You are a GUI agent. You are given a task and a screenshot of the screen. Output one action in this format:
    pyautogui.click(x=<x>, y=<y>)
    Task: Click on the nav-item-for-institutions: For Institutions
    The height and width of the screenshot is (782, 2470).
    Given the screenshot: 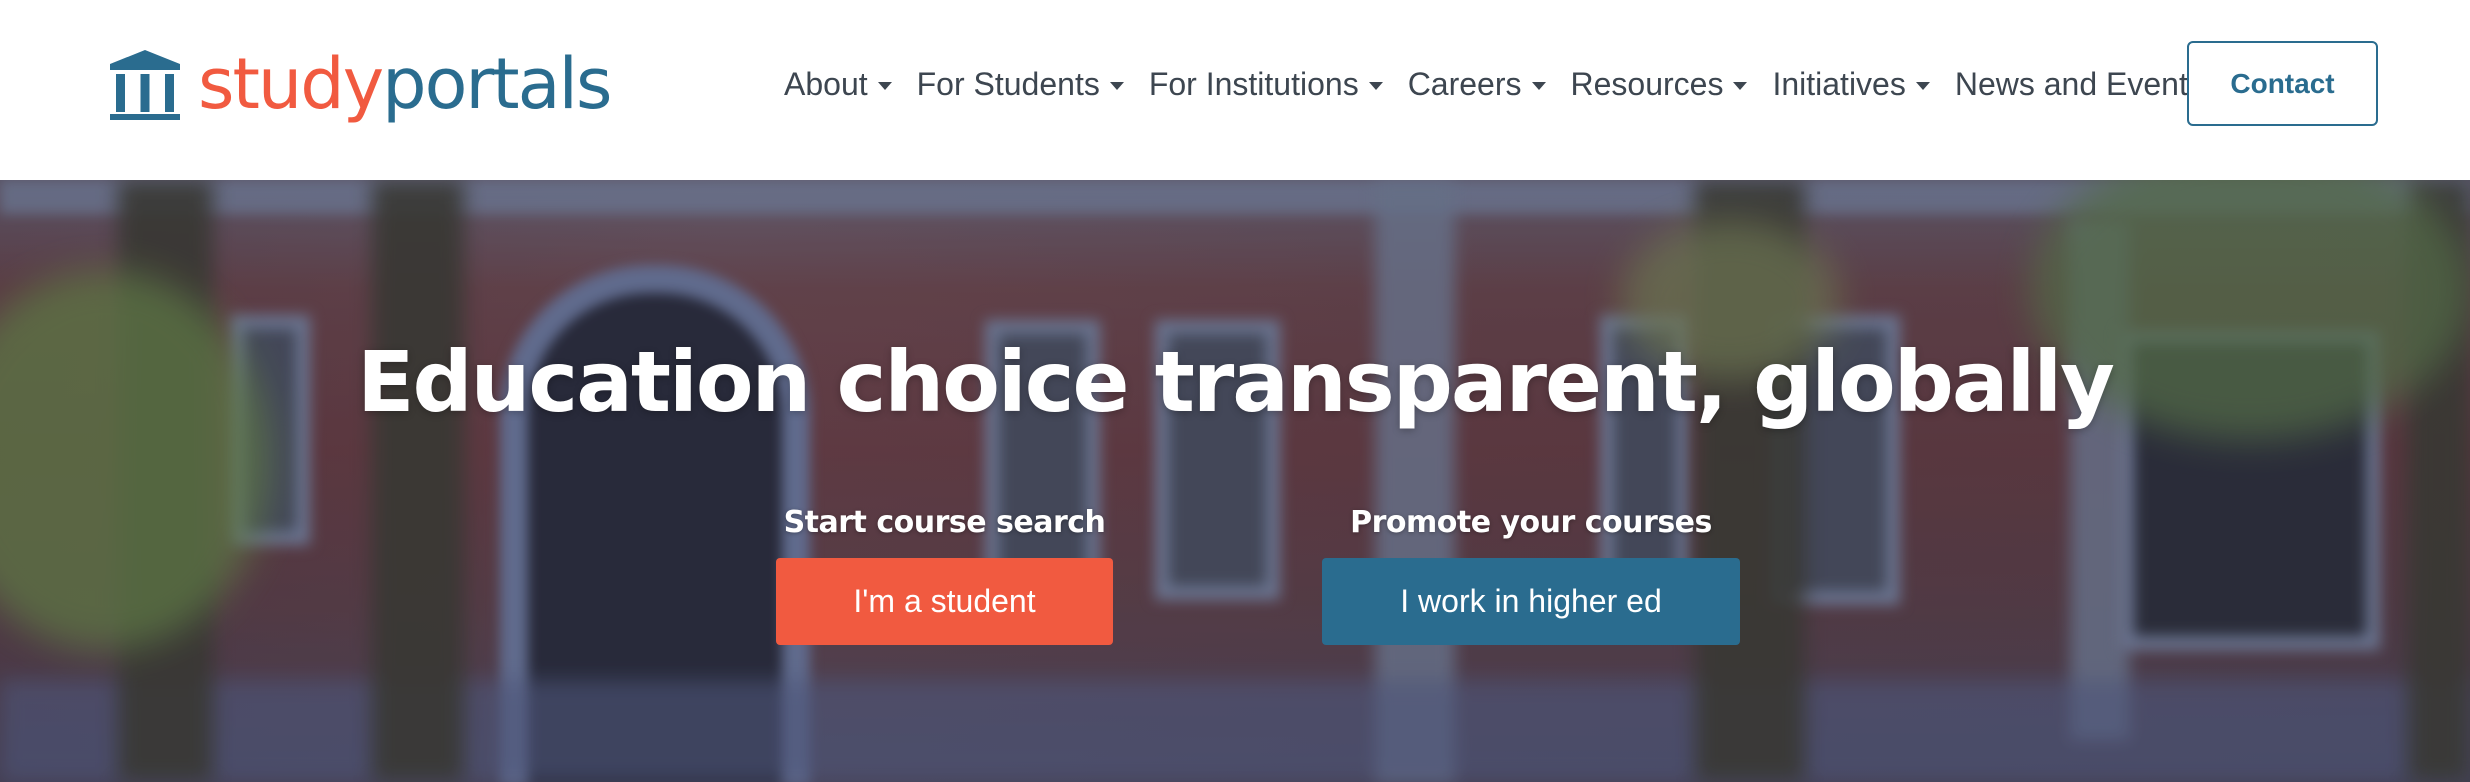 What is the action you would take?
    pyautogui.click(x=1266, y=84)
    